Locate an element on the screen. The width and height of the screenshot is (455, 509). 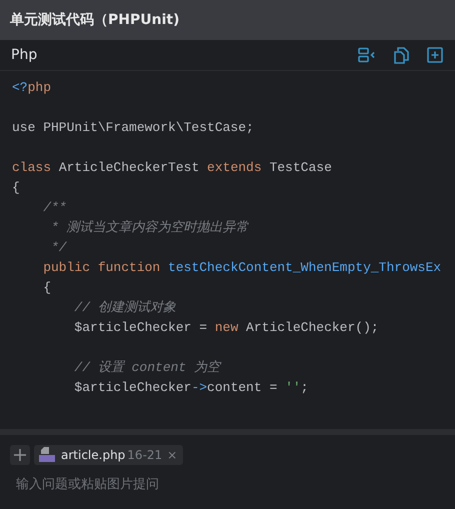
code-line: // 创建测试对象 is located at coordinates (124, 308).